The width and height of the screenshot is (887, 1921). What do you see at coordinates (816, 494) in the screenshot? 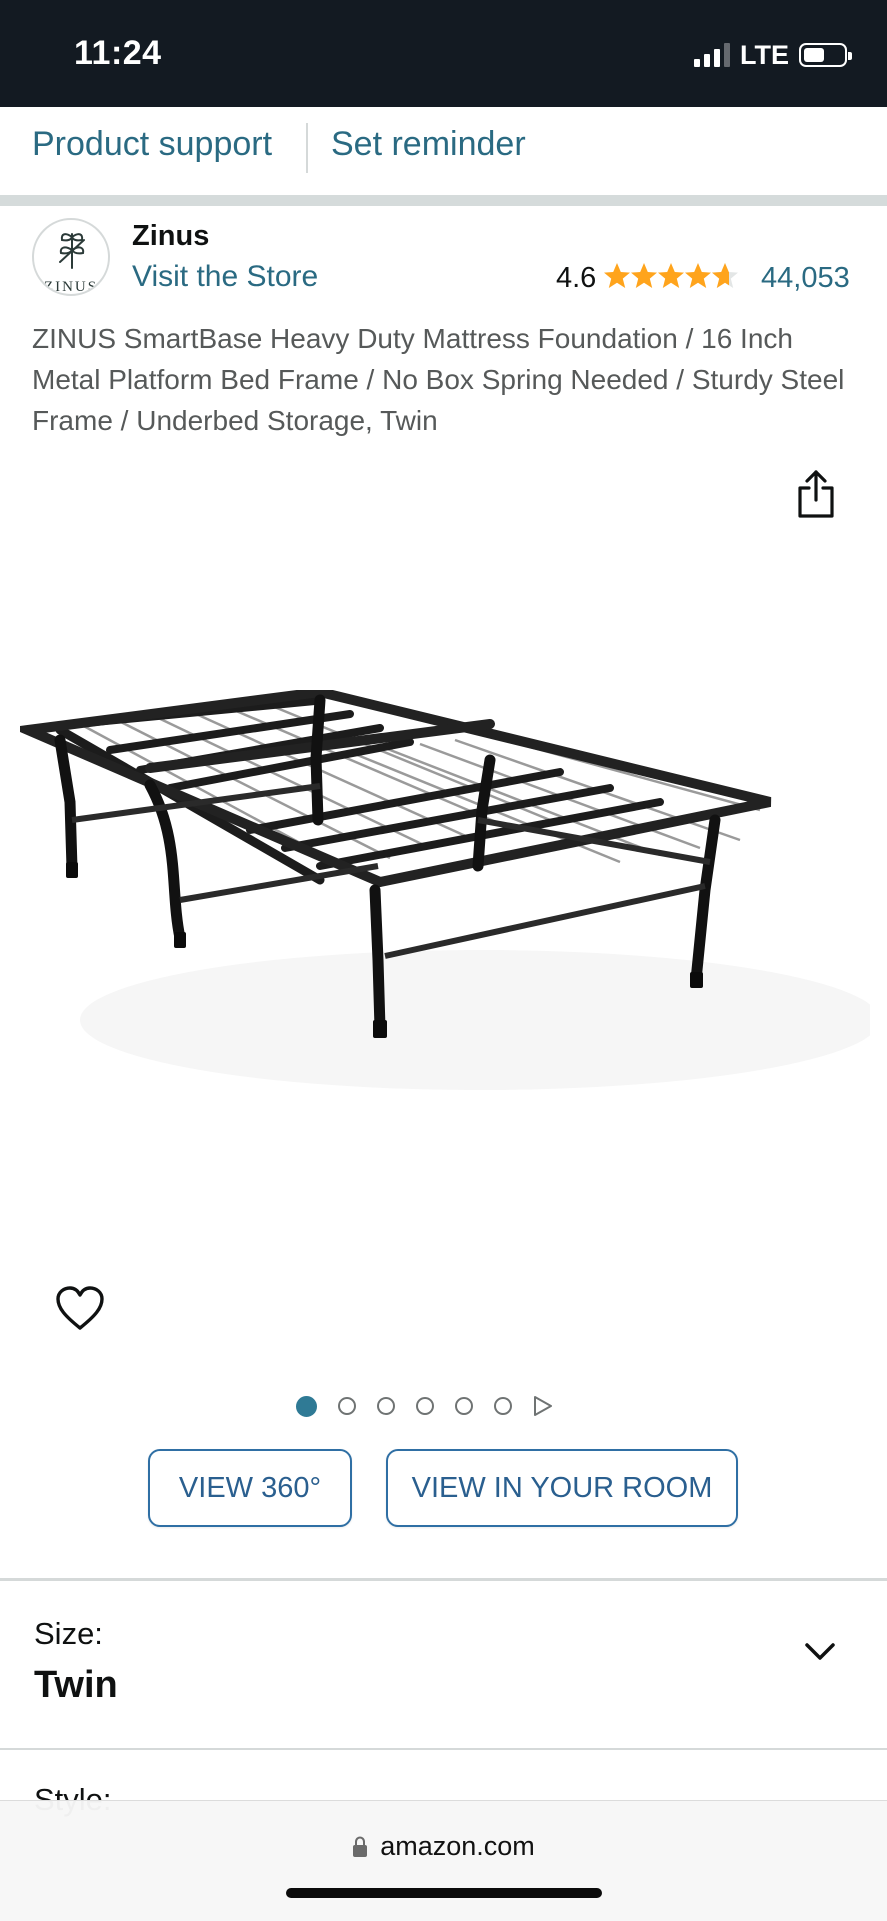
I see `share-icon` at bounding box center [816, 494].